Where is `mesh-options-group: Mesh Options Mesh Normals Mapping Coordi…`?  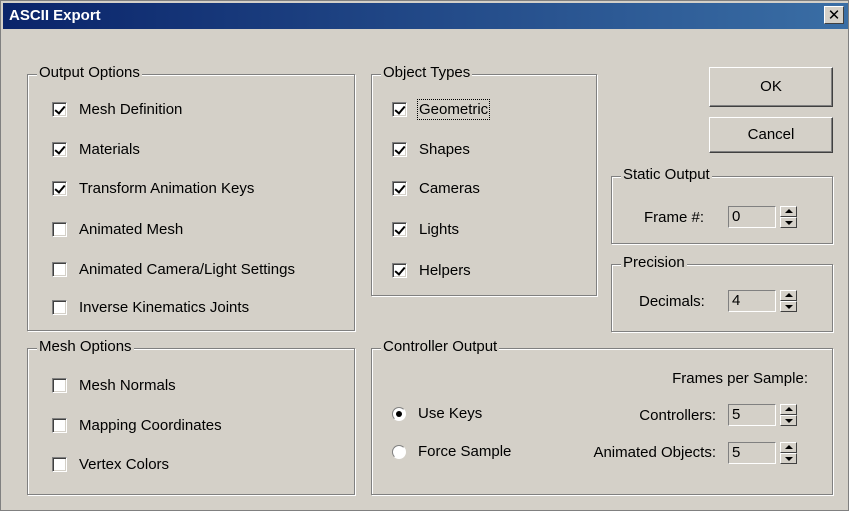
mesh-options-group: Mesh Options Mesh Normals Mapping Coordi… is located at coordinates (191, 416).